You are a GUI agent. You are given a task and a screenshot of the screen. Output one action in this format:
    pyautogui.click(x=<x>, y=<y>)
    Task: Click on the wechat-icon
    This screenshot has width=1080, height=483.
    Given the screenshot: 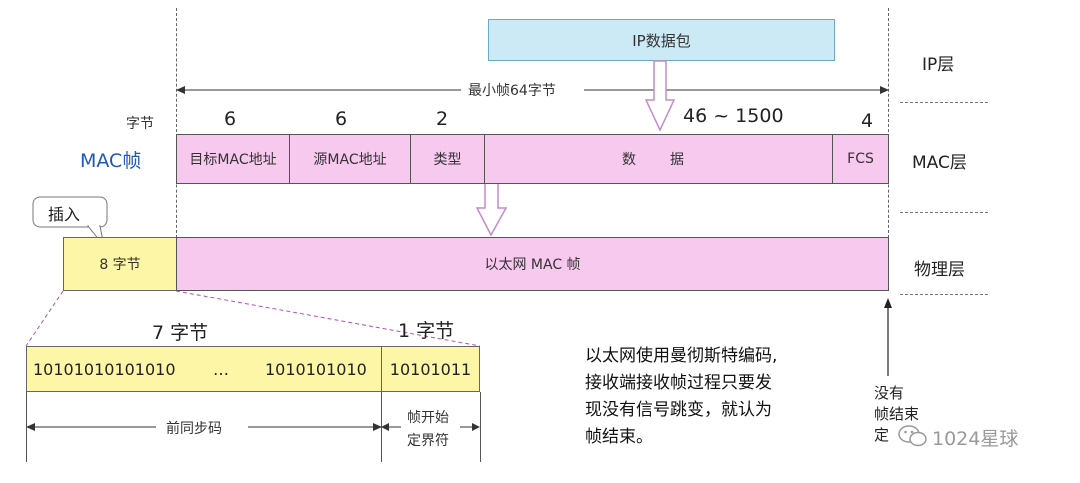 What is the action you would take?
    pyautogui.click(x=912, y=436)
    